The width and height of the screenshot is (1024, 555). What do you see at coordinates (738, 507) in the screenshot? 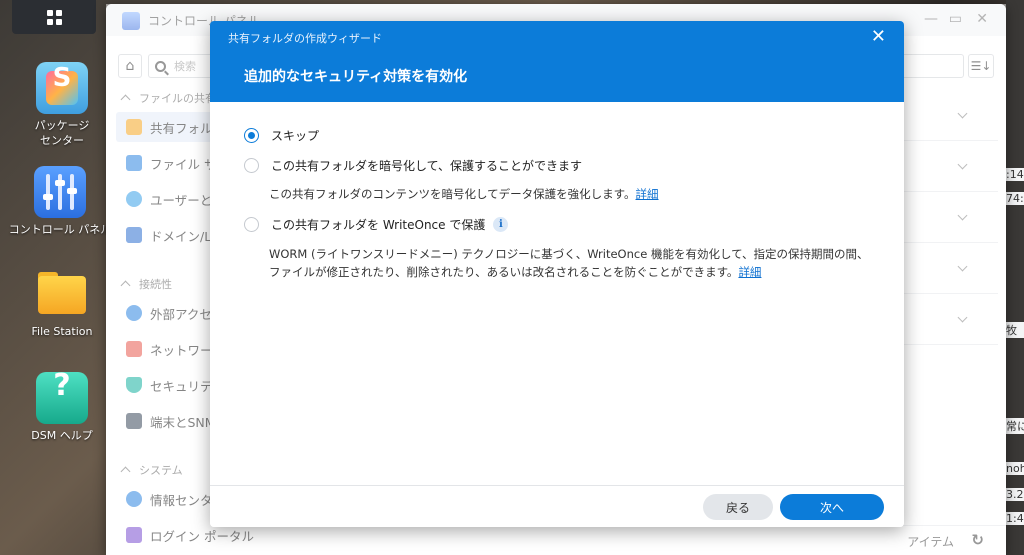
I see `back-button: 戻る` at bounding box center [738, 507].